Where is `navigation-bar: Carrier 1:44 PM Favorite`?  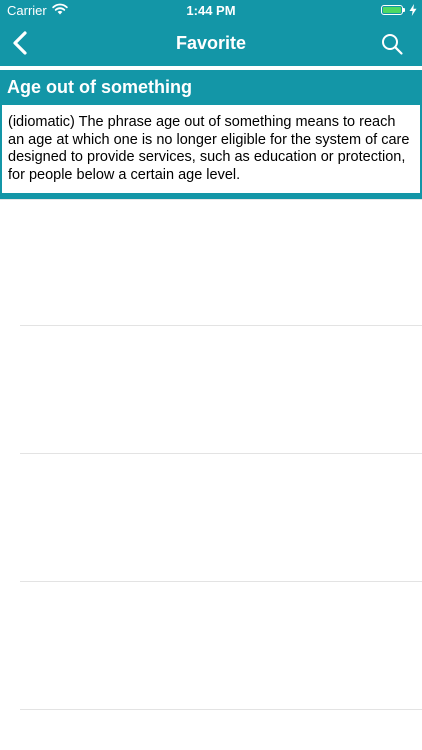 navigation-bar: Carrier 1:44 PM Favorite is located at coordinates (211, 33).